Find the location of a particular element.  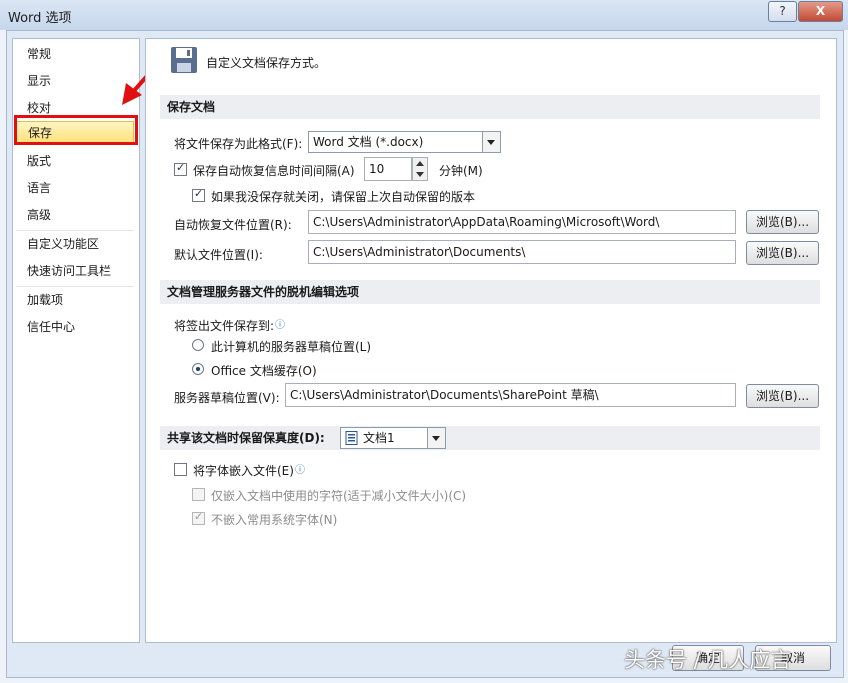

autorecover-minutes-input: 10 is located at coordinates (388, 169).